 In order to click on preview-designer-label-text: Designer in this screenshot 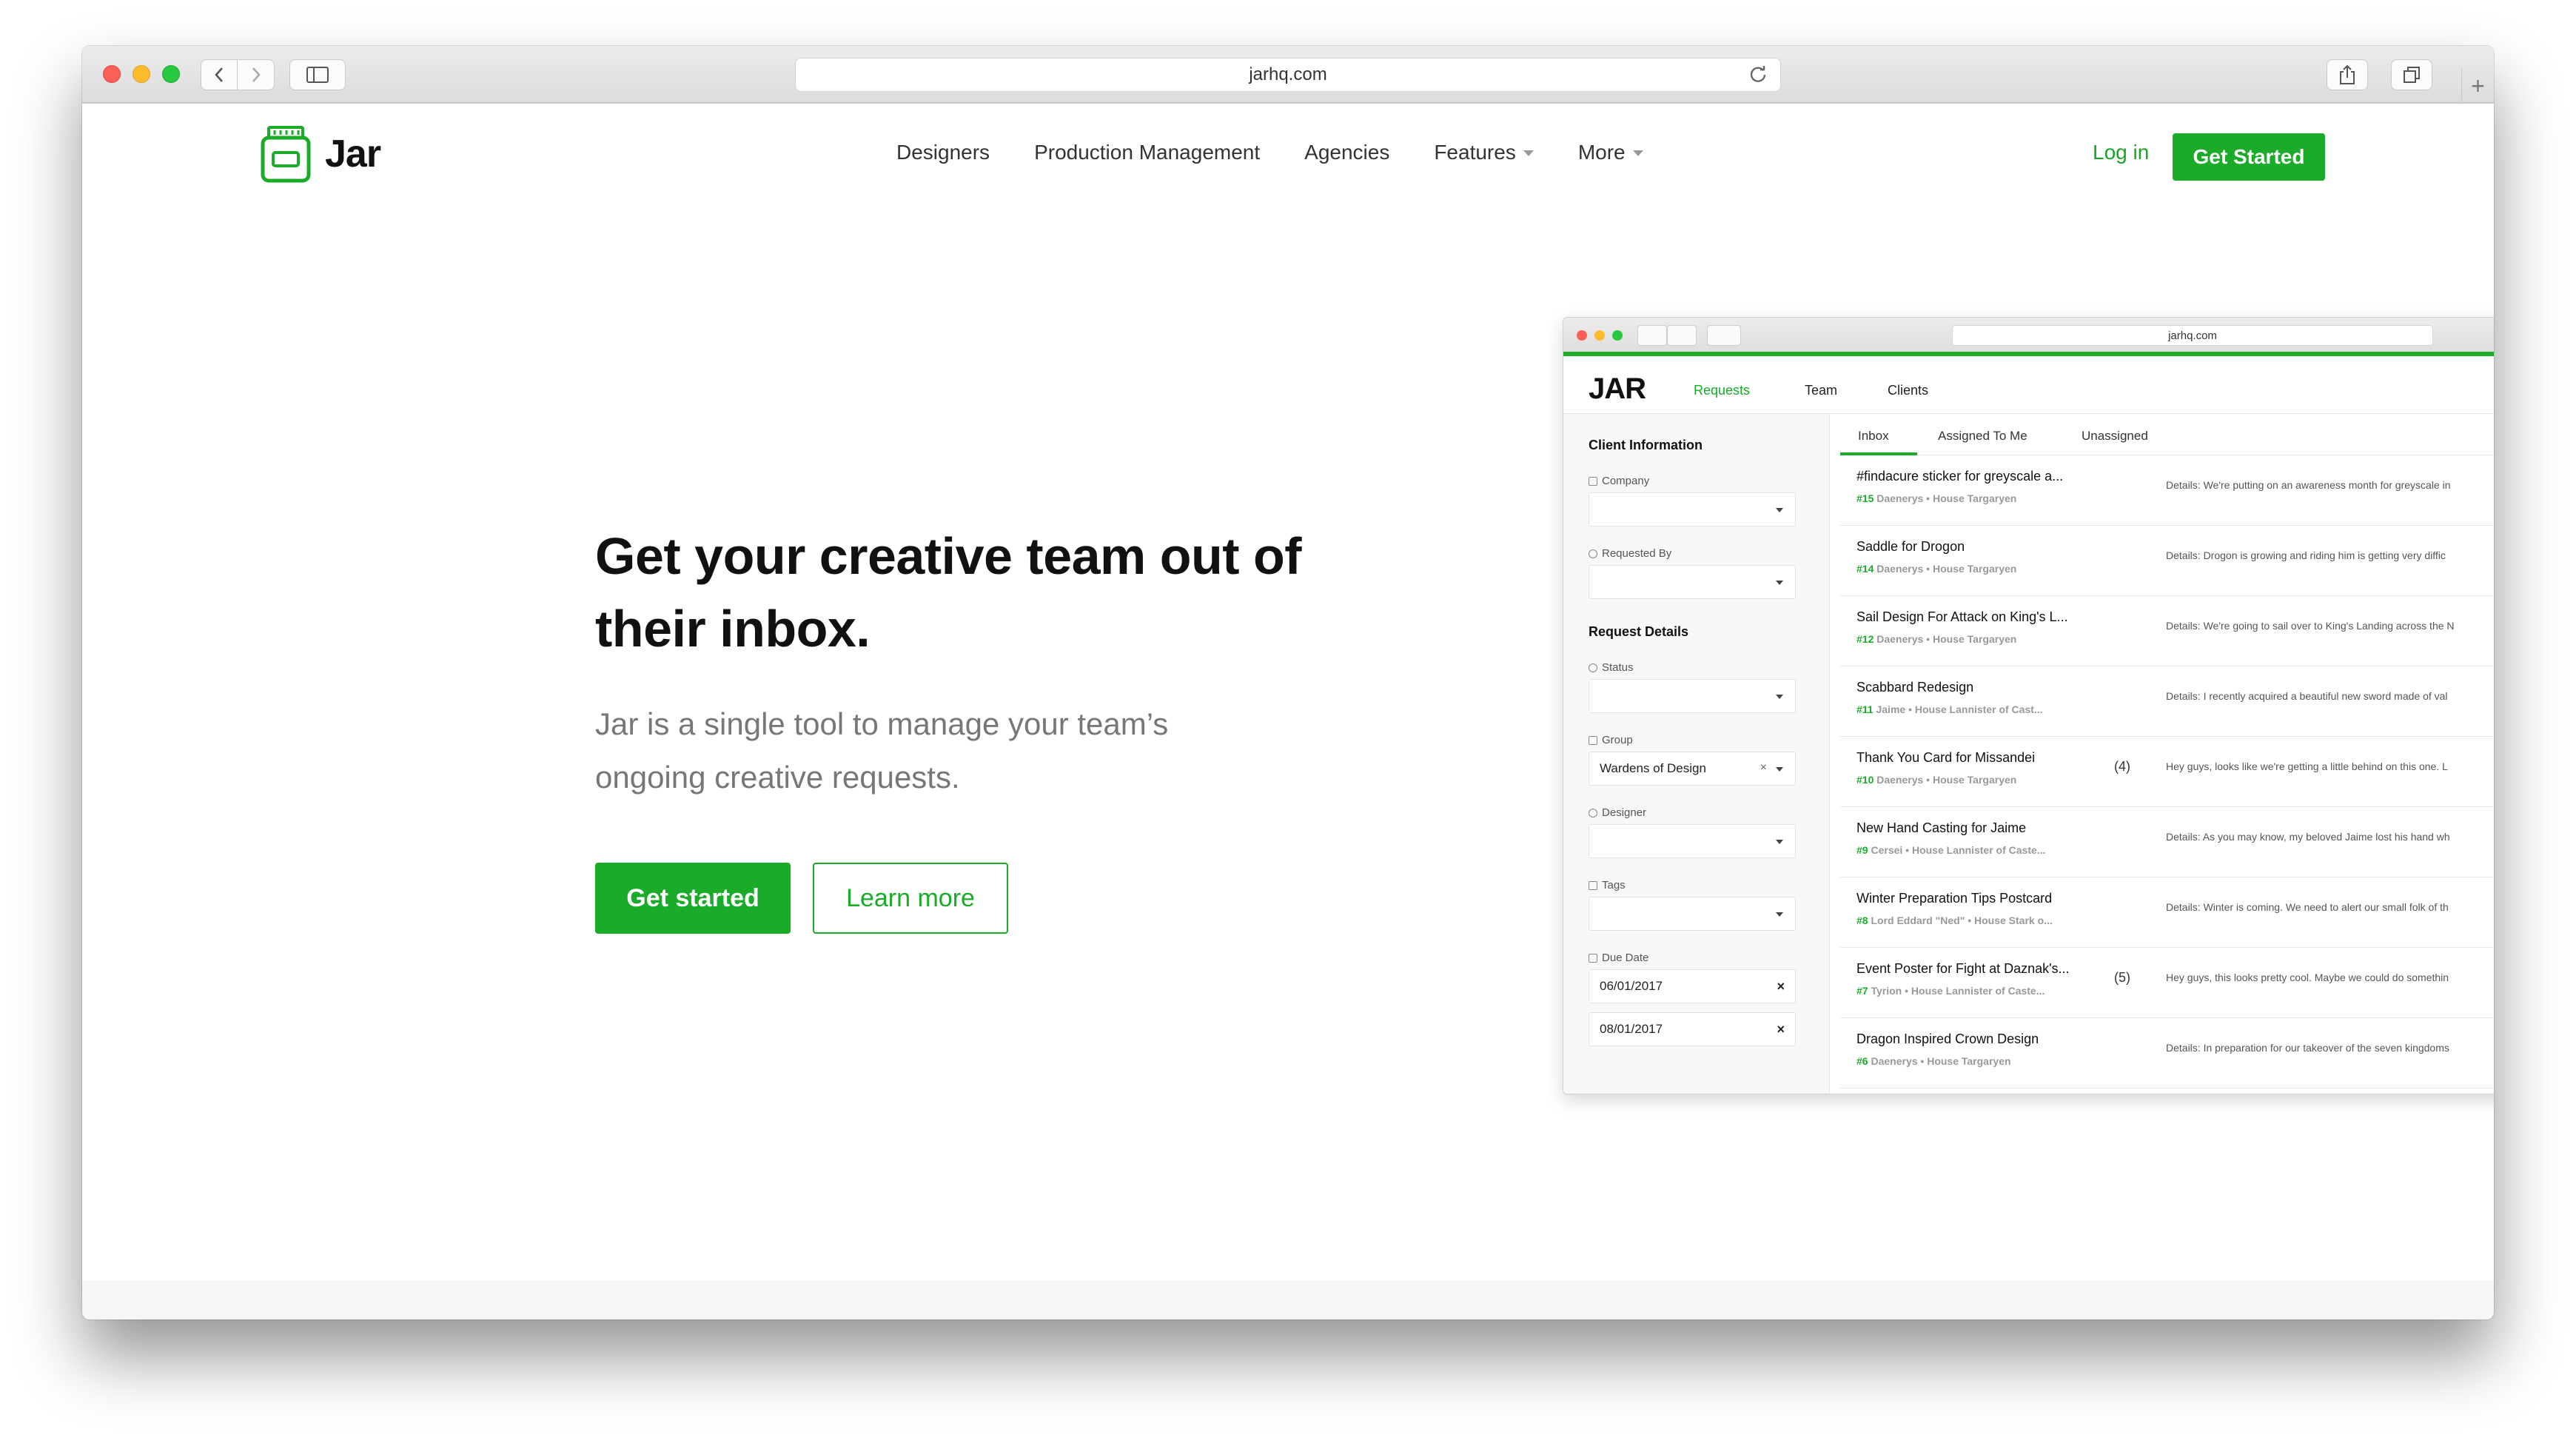, I will do `click(1624, 812)`.